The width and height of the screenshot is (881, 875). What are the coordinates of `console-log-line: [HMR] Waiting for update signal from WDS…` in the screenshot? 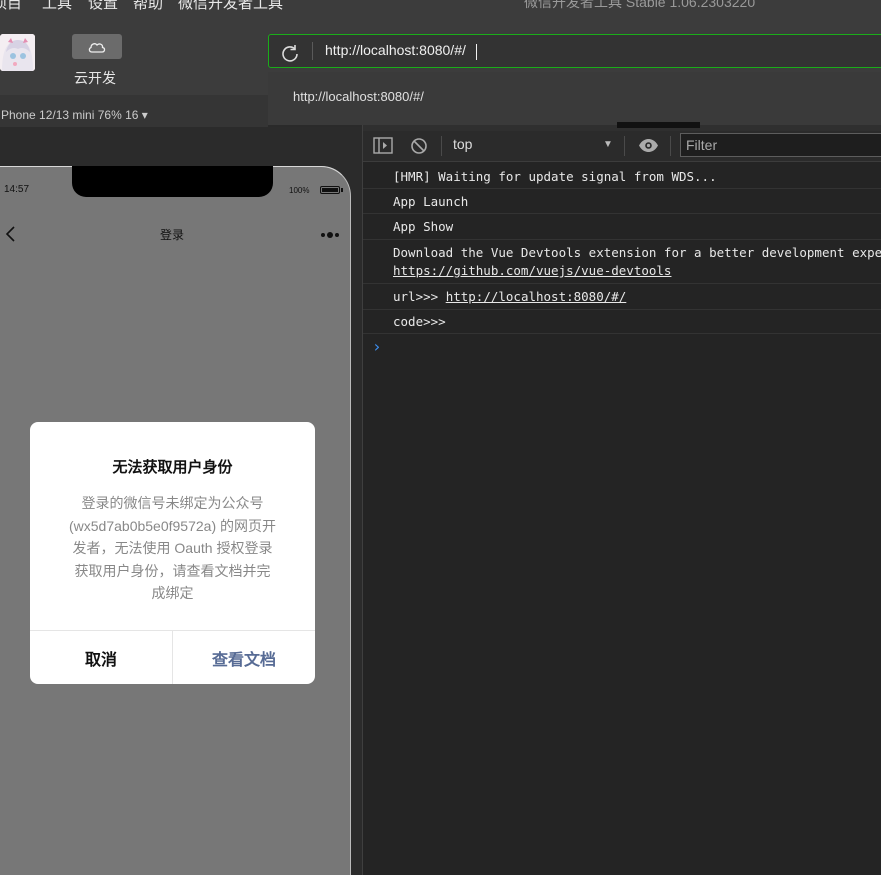 It's located at (622, 177).